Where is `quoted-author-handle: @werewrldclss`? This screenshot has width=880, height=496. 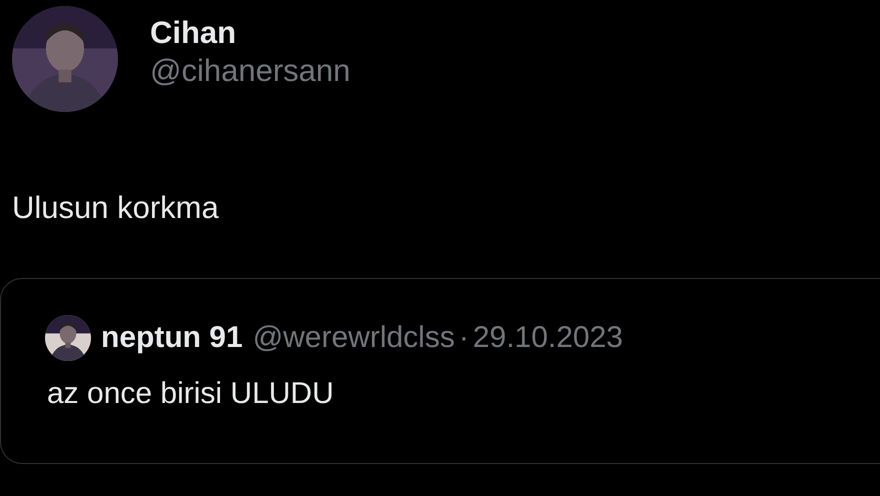 quoted-author-handle: @werewrldclss is located at coordinates (353, 338).